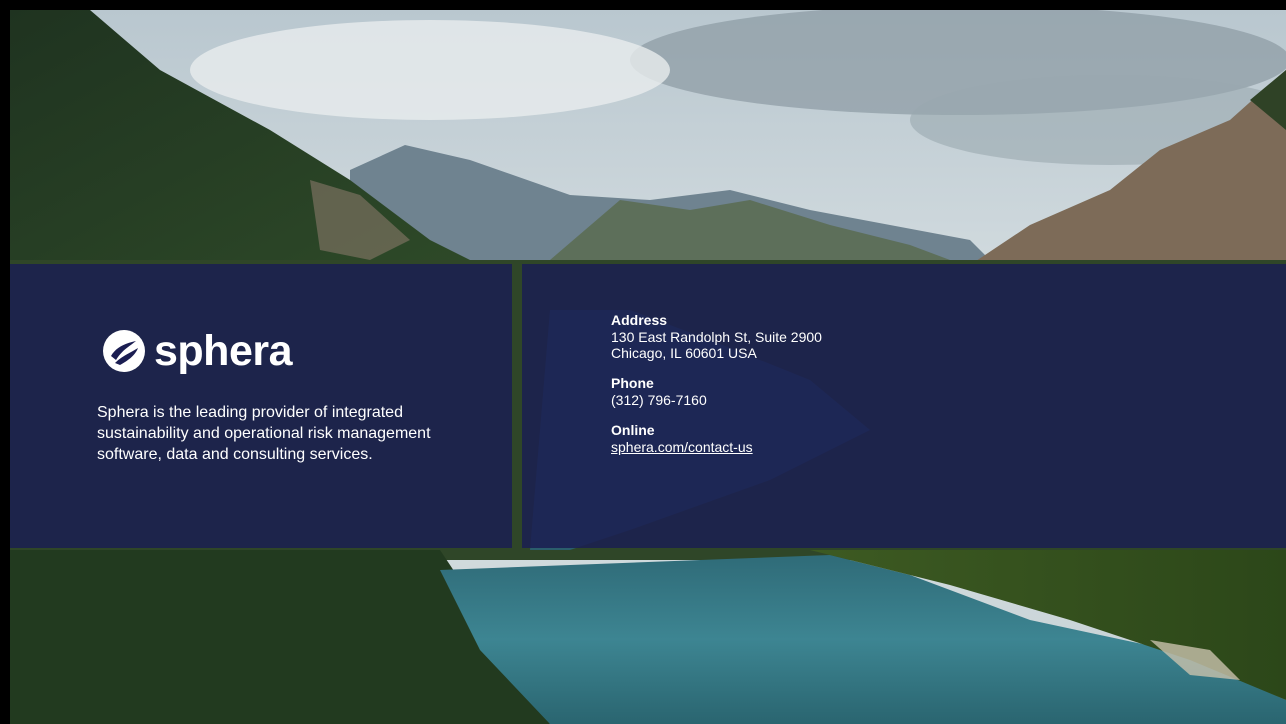 The height and width of the screenshot is (724, 1286). Describe the element at coordinates (632, 383) in the screenshot. I see `phone-label: Phone` at that location.